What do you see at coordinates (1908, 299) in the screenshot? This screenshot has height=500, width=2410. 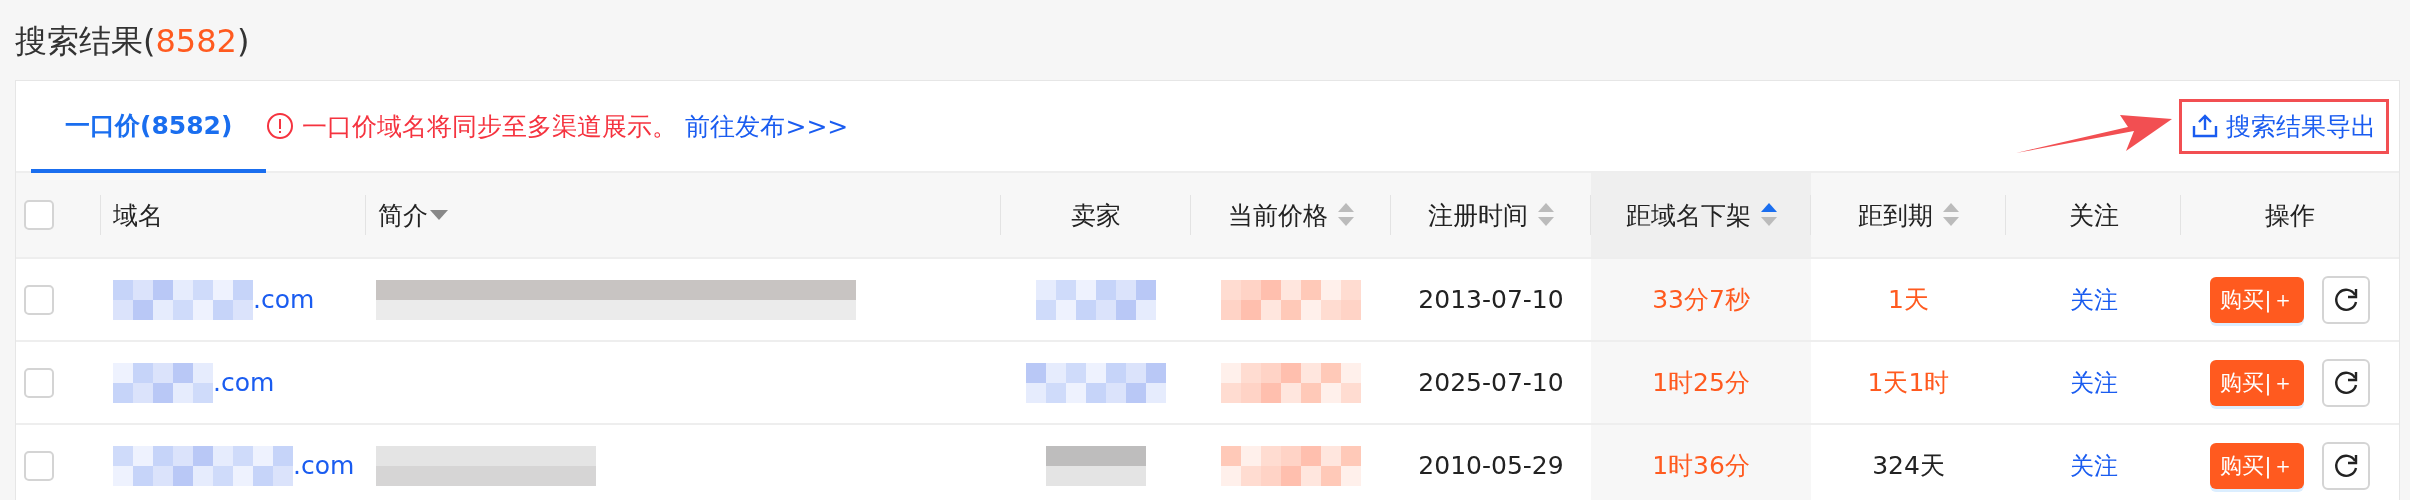 I see `expiry-text: 1天` at bounding box center [1908, 299].